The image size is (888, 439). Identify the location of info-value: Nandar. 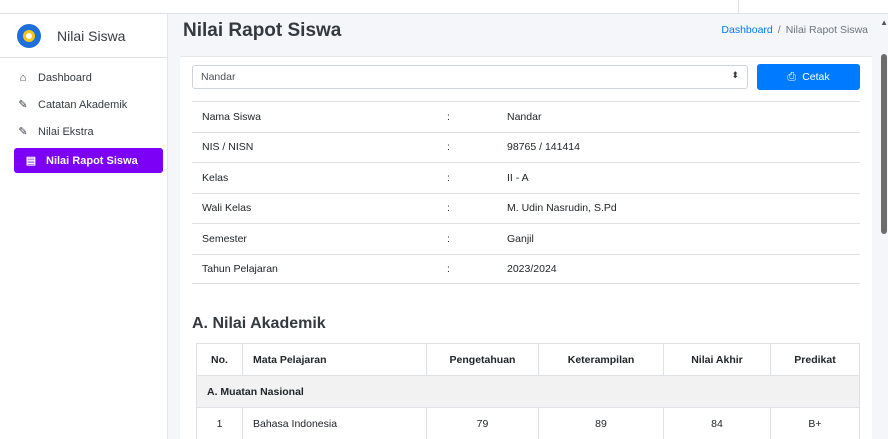
(524, 116).